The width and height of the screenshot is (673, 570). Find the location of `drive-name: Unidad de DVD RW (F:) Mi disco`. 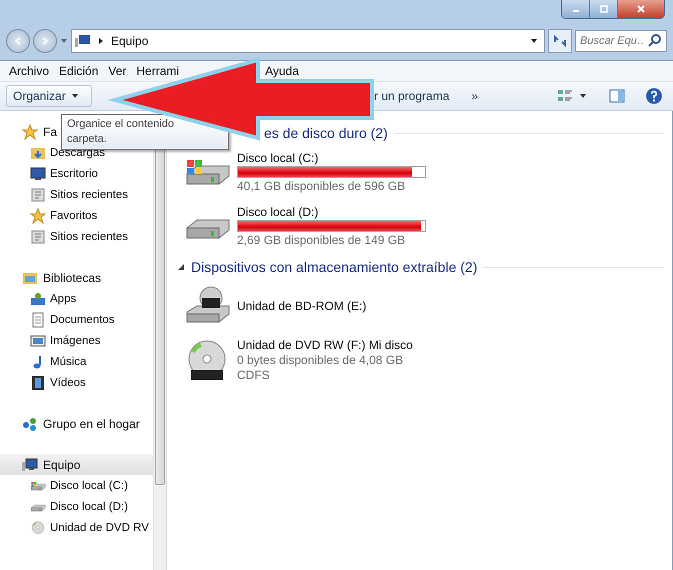

drive-name: Unidad de DVD RW (F:) Mi disco is located at coordinates (325, 345).